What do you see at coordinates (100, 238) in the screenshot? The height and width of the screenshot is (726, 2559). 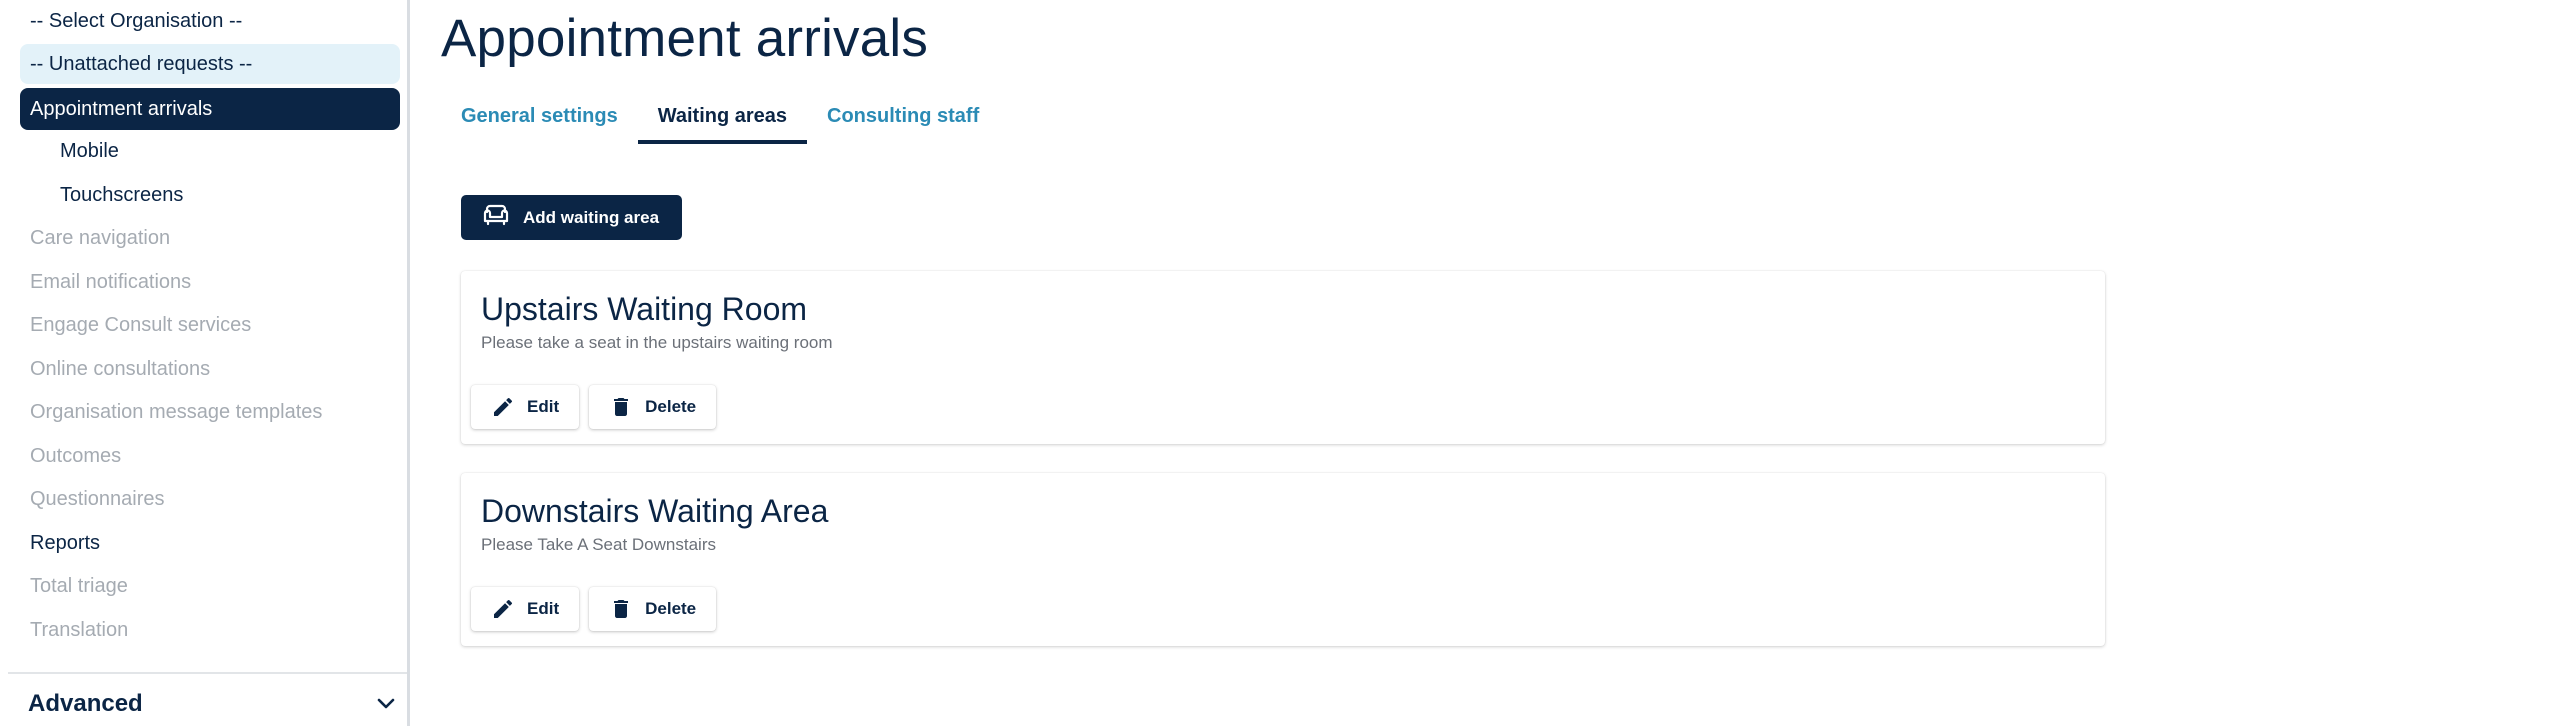 I see `sidebar-item-care-navigation: Care navigation` at bounding box center [100, 238].